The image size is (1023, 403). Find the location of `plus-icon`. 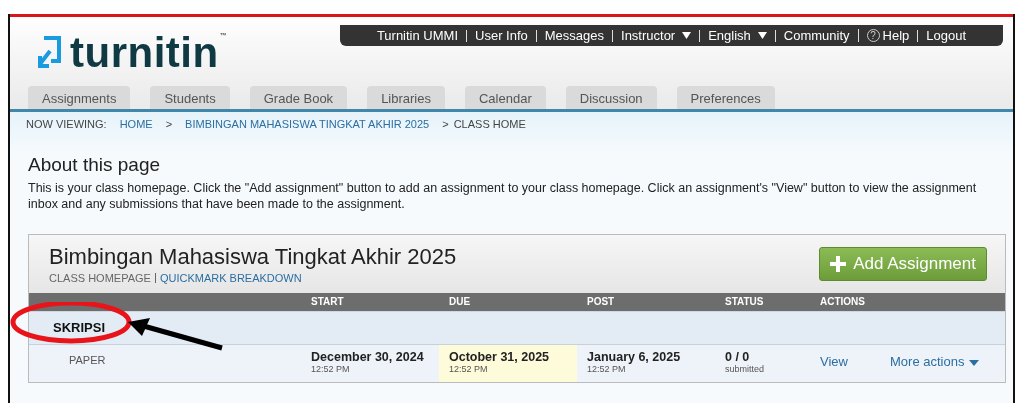

plus-icon is located at coordinates (838, 264).